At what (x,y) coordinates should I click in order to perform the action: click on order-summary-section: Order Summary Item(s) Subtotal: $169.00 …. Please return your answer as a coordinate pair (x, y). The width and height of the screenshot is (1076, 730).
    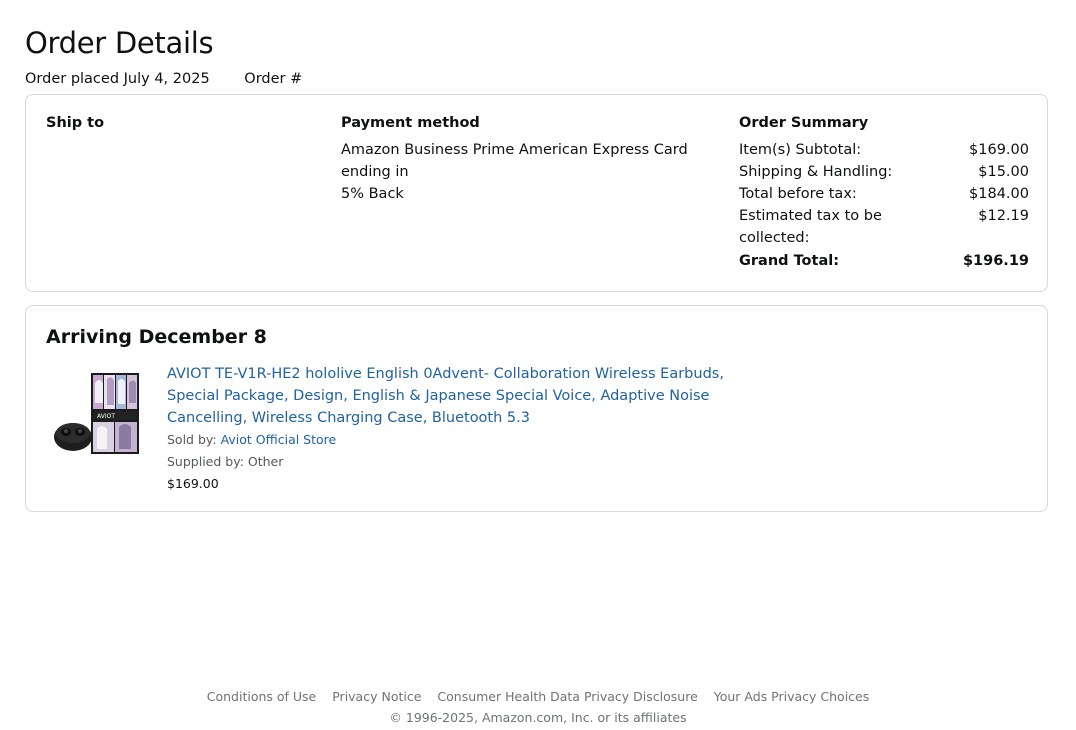
    Looking at the image, I should click on (884, 192).